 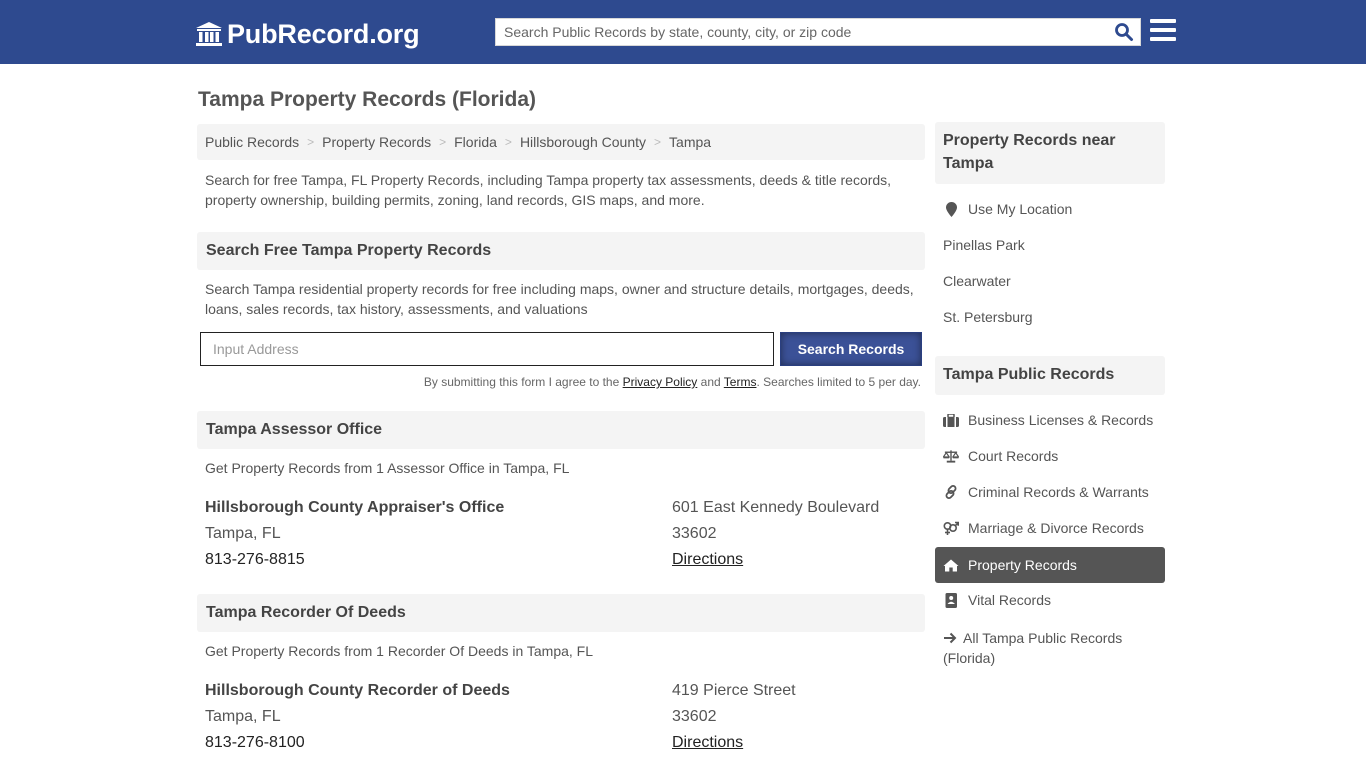 What do you see at coordinates (475, 142) in the screenshot?
I see `breadcrumb-florida: Florida` at bounding box center [475, 142].